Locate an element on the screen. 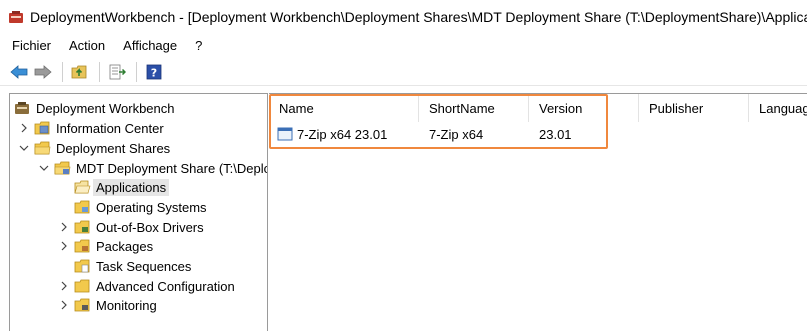 Image resolution: width=807 pixels, height=331 pixels. tree-item-deployment-shares: Deployment Shares is located at coordinates (94, 148).